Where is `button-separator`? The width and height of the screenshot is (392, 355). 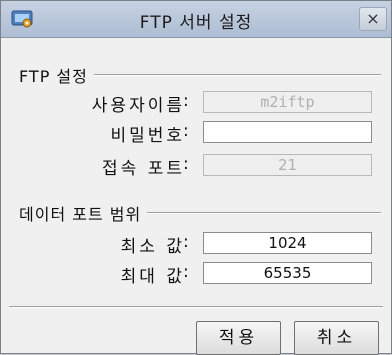
button-separator is located at coordinates (196, 307).